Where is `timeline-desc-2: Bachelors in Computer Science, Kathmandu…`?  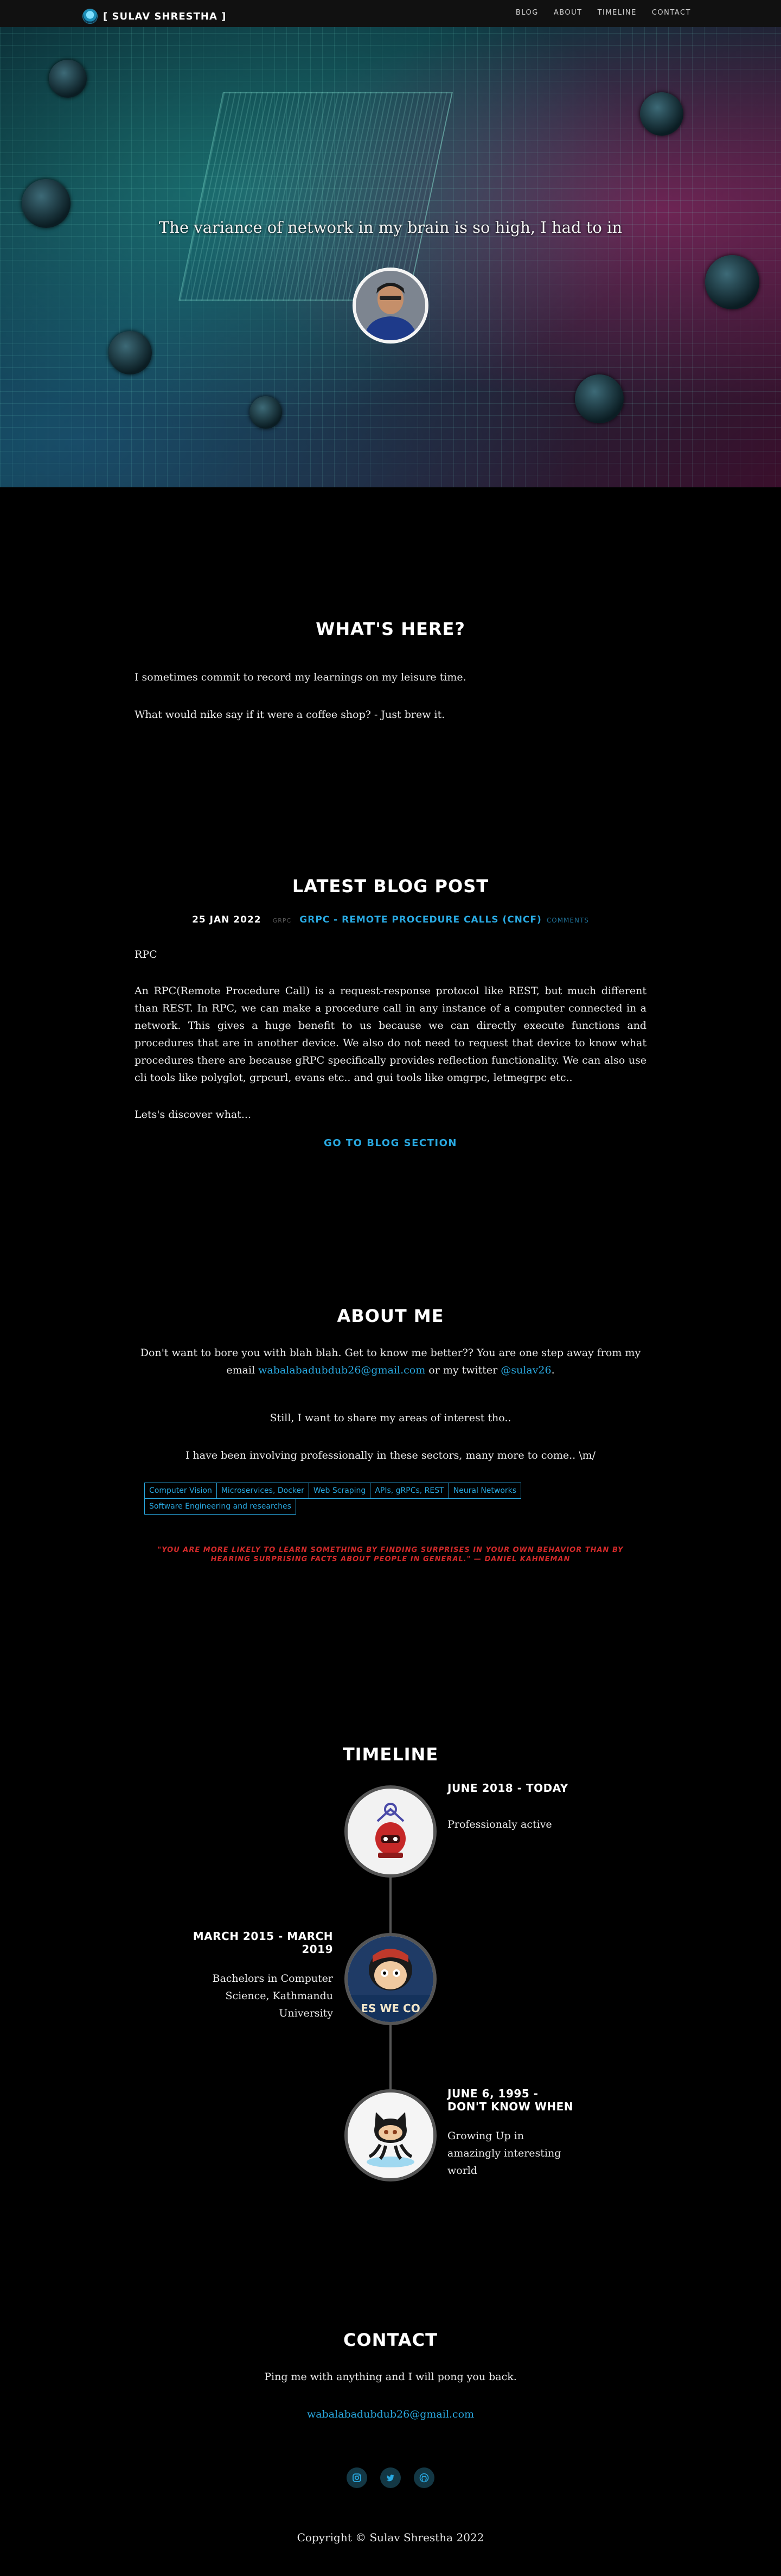
timeline-desc-2: Bachelors in Computer Science, Kathmandu… is located at coordinates (272, 1996).